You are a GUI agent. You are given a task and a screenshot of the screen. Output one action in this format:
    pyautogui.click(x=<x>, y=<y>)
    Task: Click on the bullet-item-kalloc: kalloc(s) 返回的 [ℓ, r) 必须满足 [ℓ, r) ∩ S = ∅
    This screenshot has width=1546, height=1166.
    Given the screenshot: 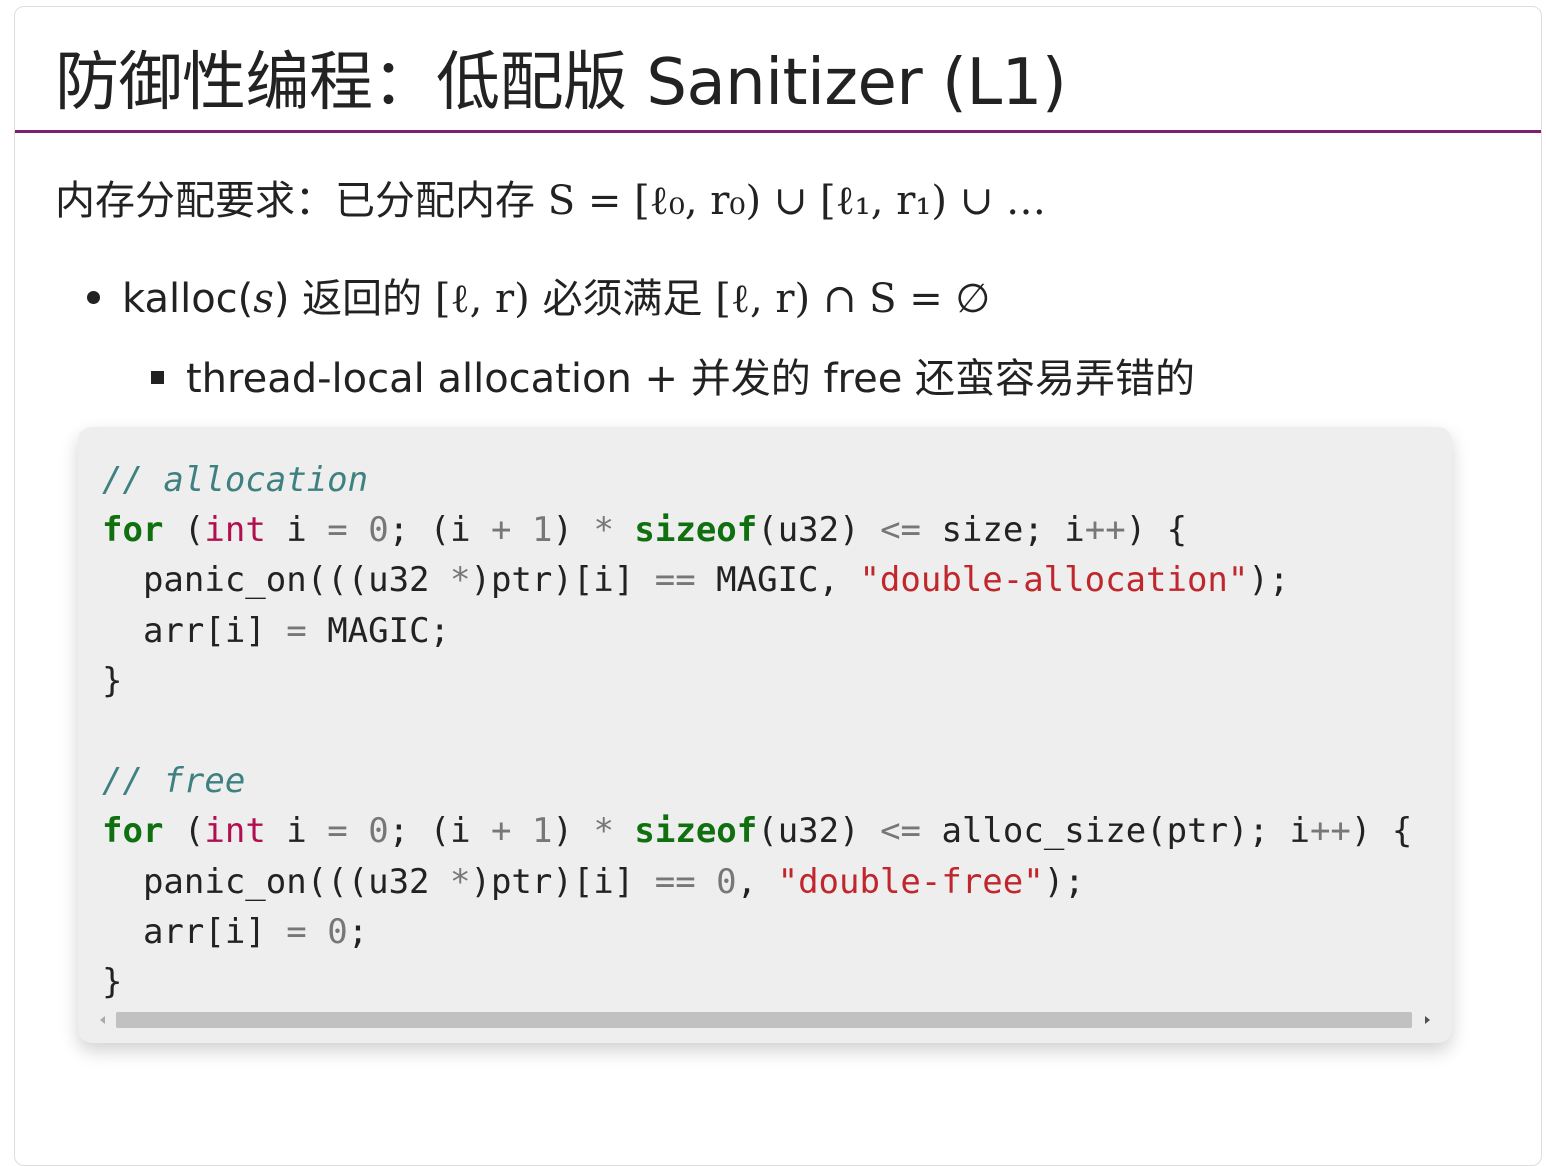 What is the action you would take?
    pyautogui.click(x=538, y=299)
    